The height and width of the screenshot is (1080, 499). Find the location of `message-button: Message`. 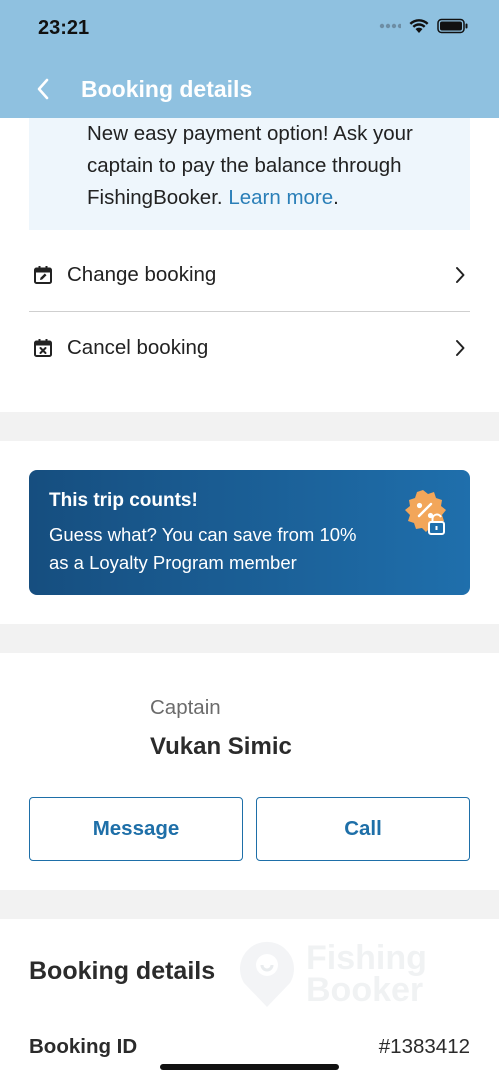

message-button: Message is located at coordinates (136, 829).